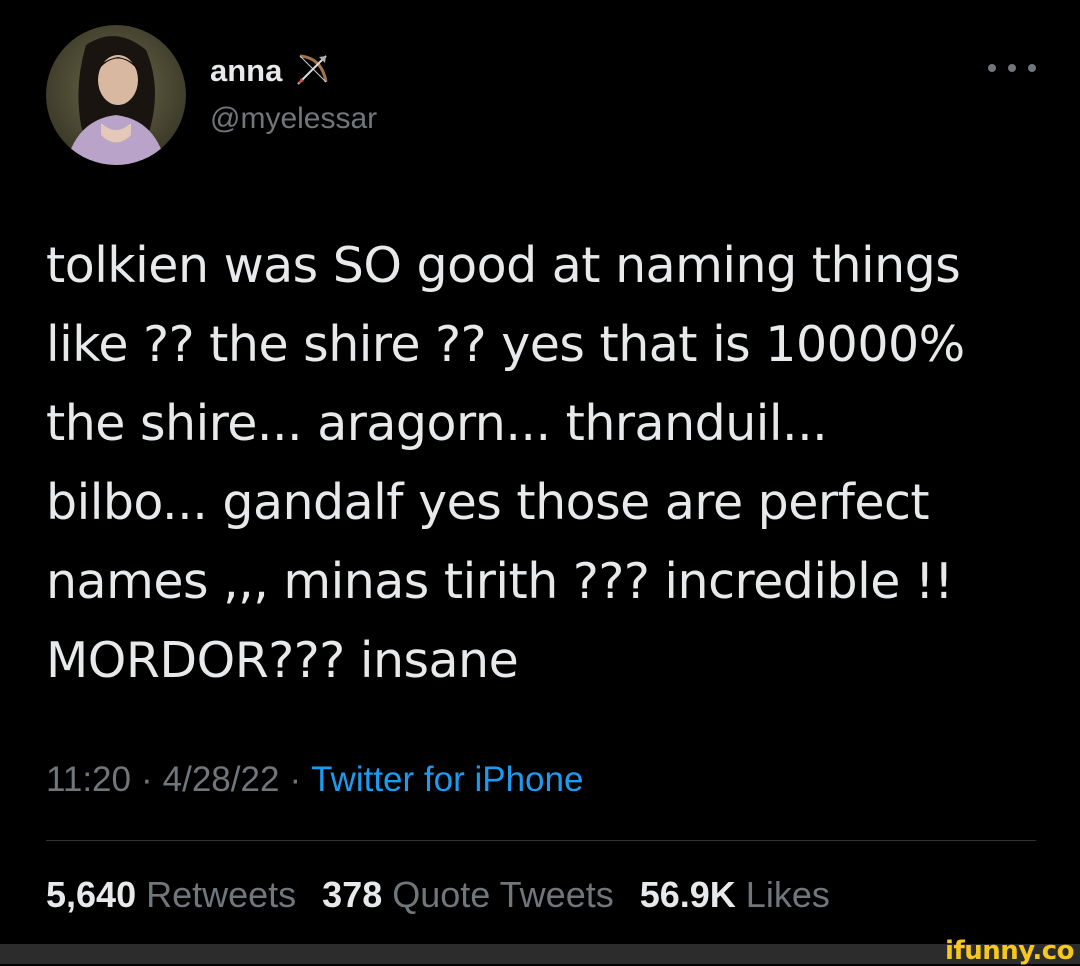 This screenshot has width=1080, height=966. I want to click on quote-tweets-stat: 378 Quote Tweets, so click(468, 895).